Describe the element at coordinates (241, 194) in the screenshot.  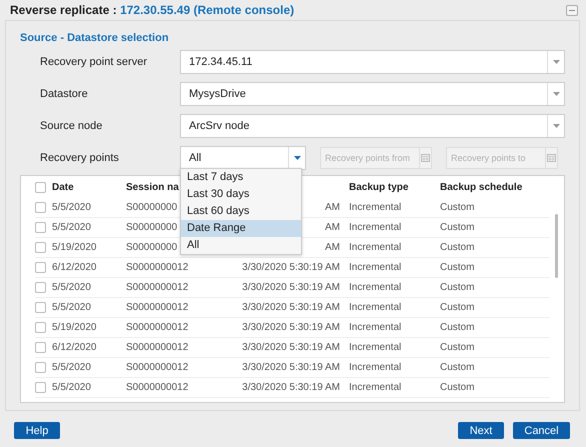
I see `dropdown-option: Last 30 days` at that location.